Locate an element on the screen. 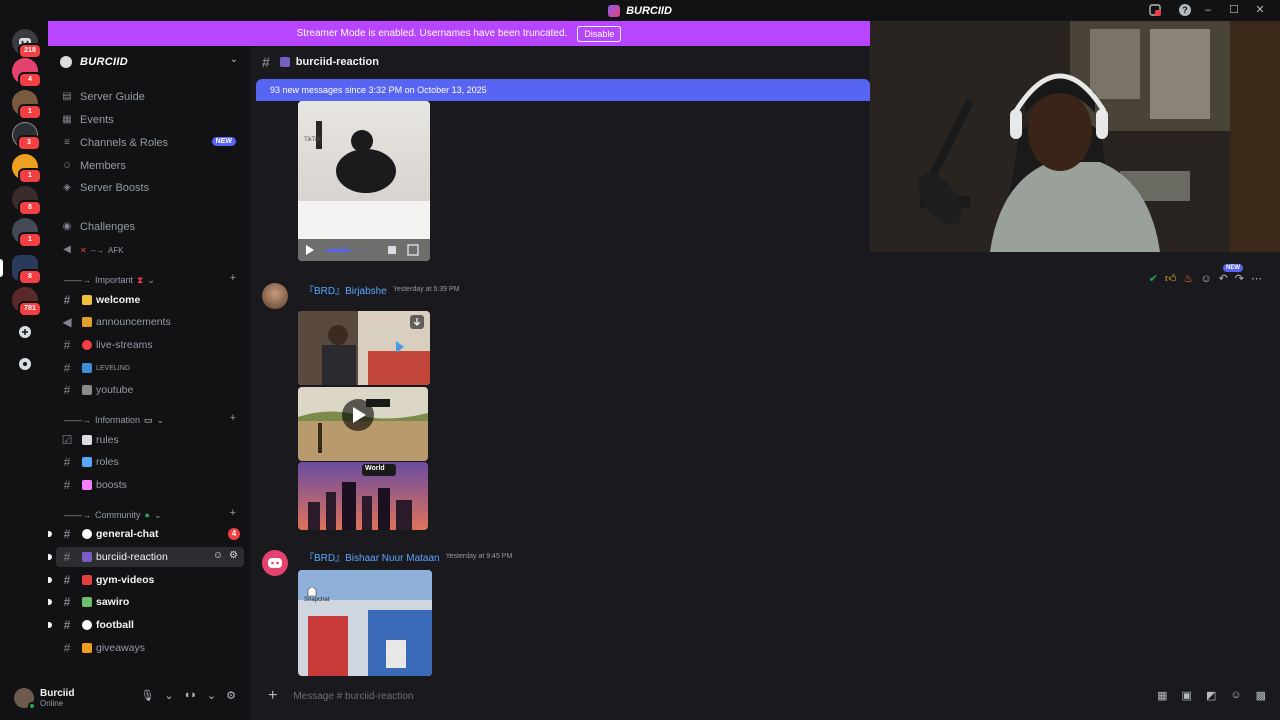 Image resolution: width=1280 pixels, height=720 pixels. channel-football: # football is located at coordinates (146, 625).